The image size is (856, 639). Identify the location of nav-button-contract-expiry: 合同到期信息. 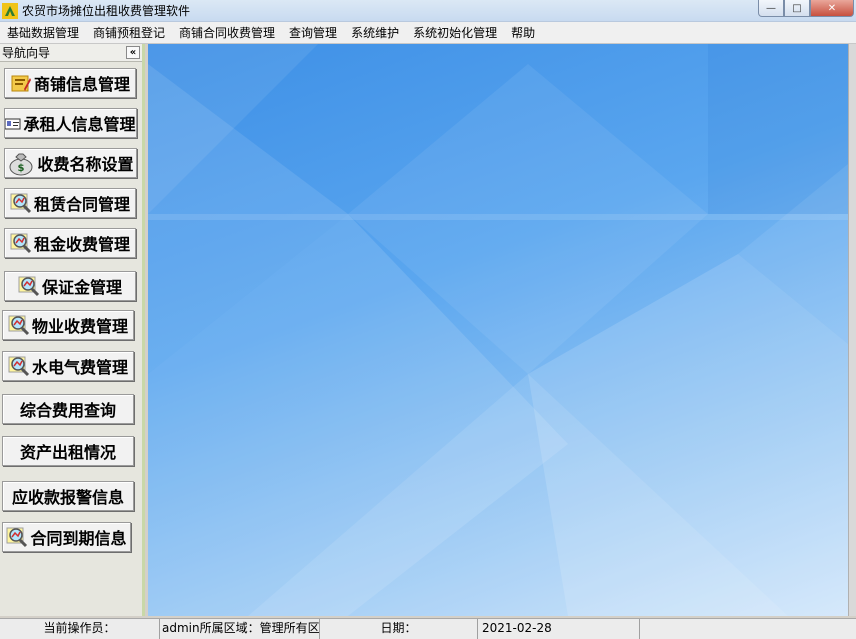
(66, 537).